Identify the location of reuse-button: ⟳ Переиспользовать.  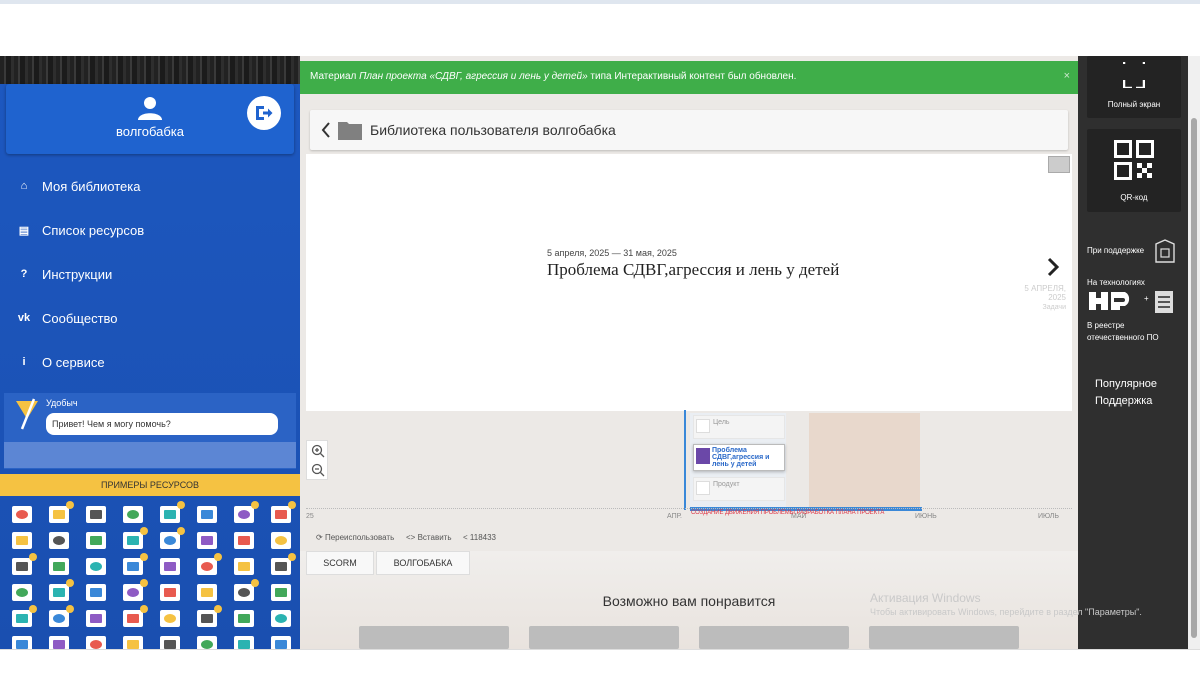
(355, 537).